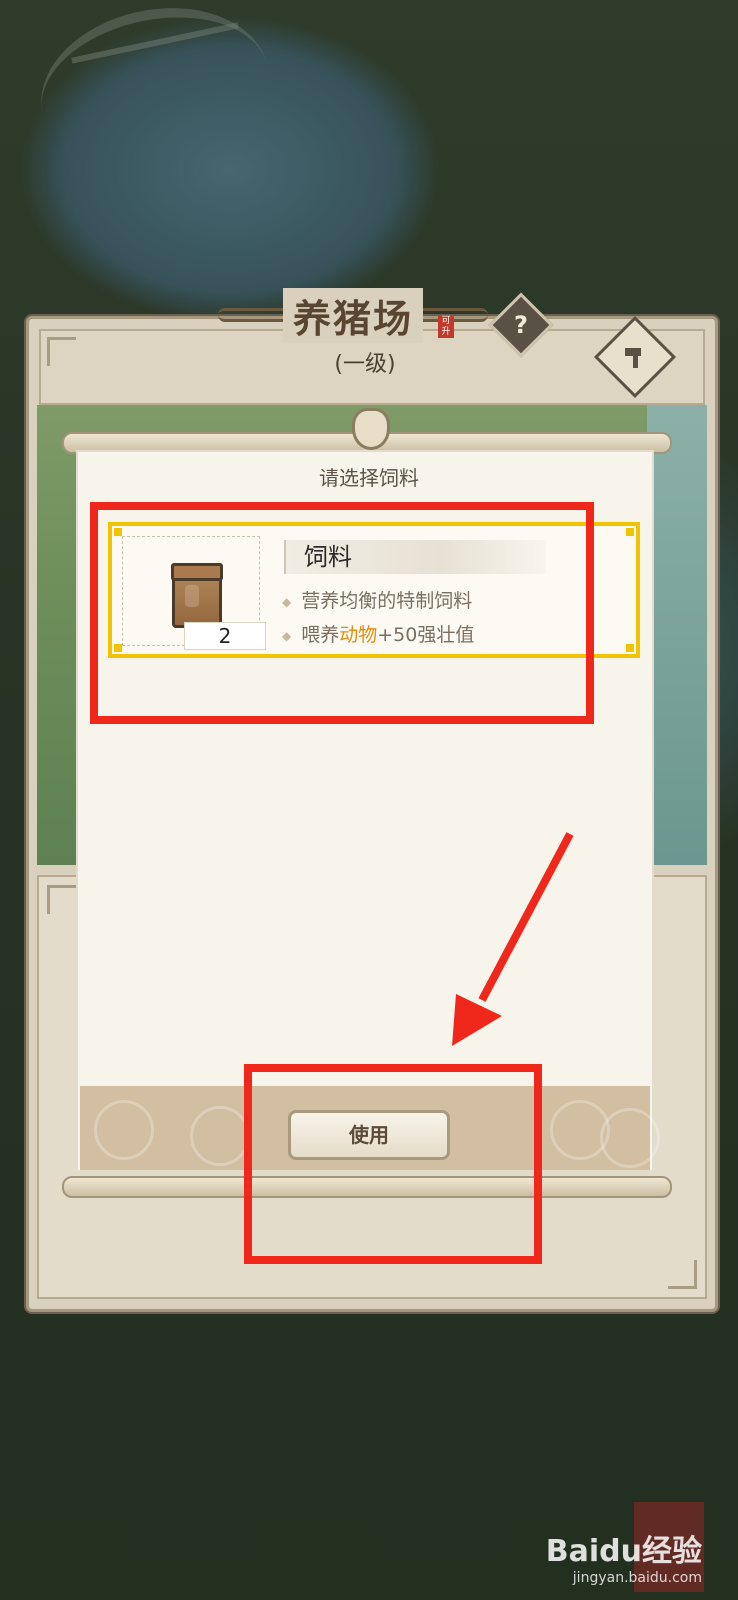  I want to click on dialog-prompt: 请选择饲料, so click(369, 478).